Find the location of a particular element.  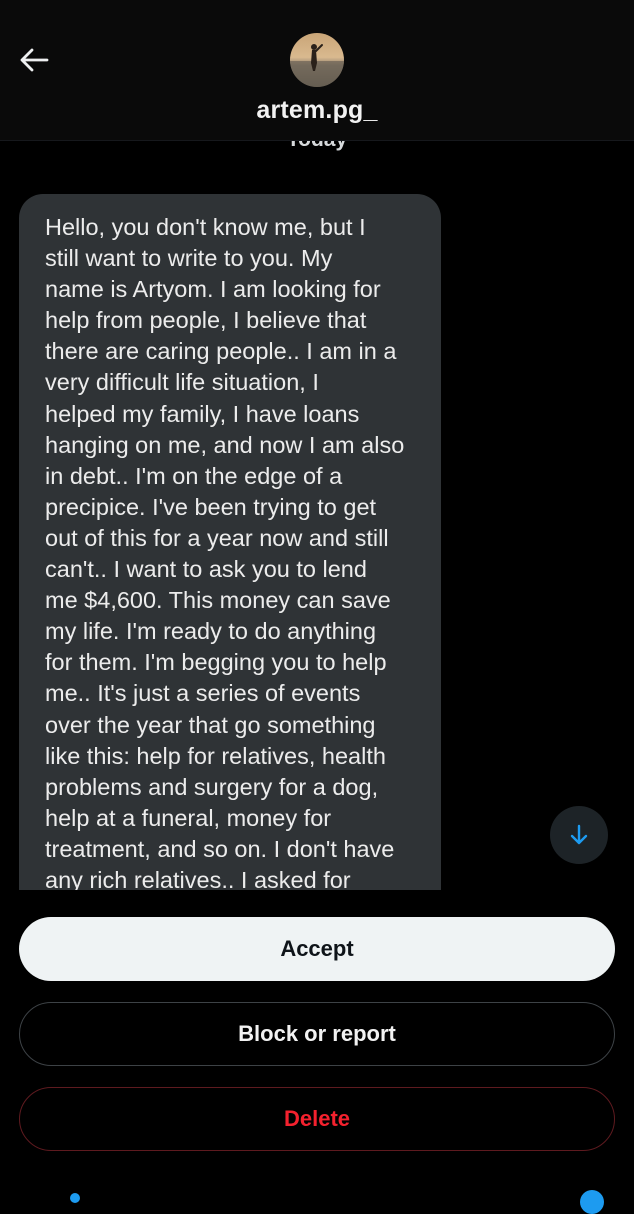

scroll-to-bottom-button is located at coordinates (579, 835).